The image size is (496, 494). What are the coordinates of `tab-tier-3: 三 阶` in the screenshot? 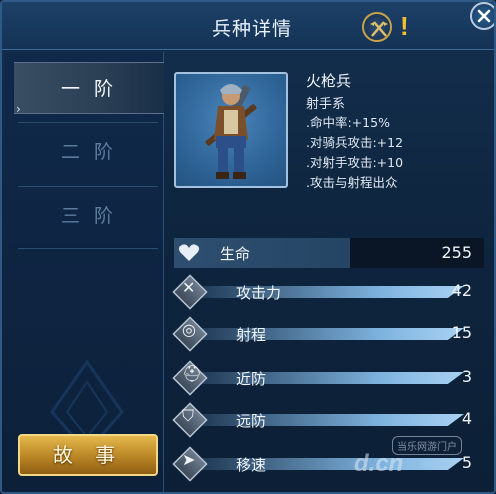 It's located at (89, 216).